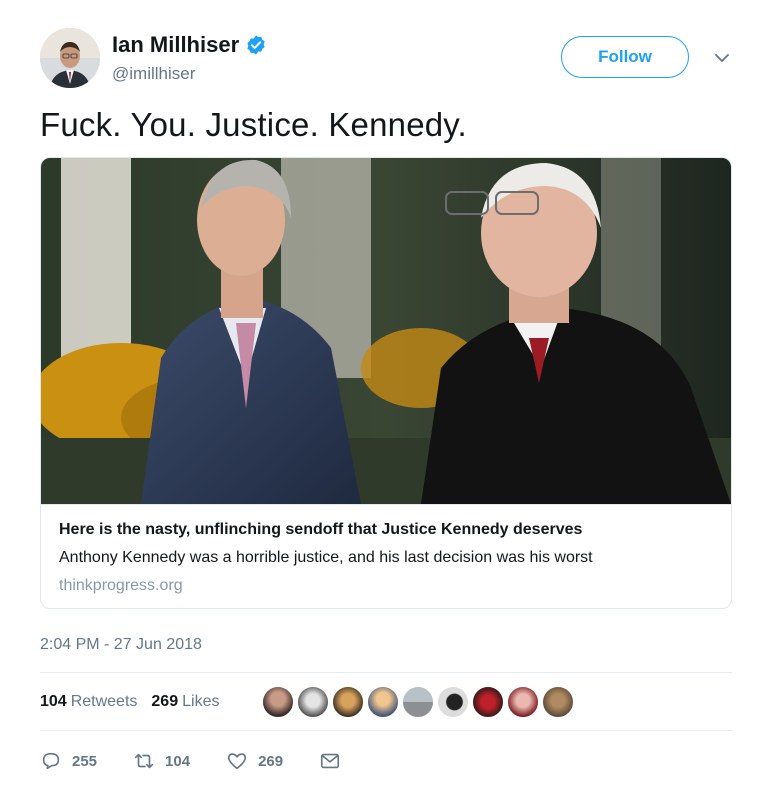 The image size is (775, 800). Describe the element at coordinates (254, 761) in the screenshot. I see `like-action: 269` at that location.